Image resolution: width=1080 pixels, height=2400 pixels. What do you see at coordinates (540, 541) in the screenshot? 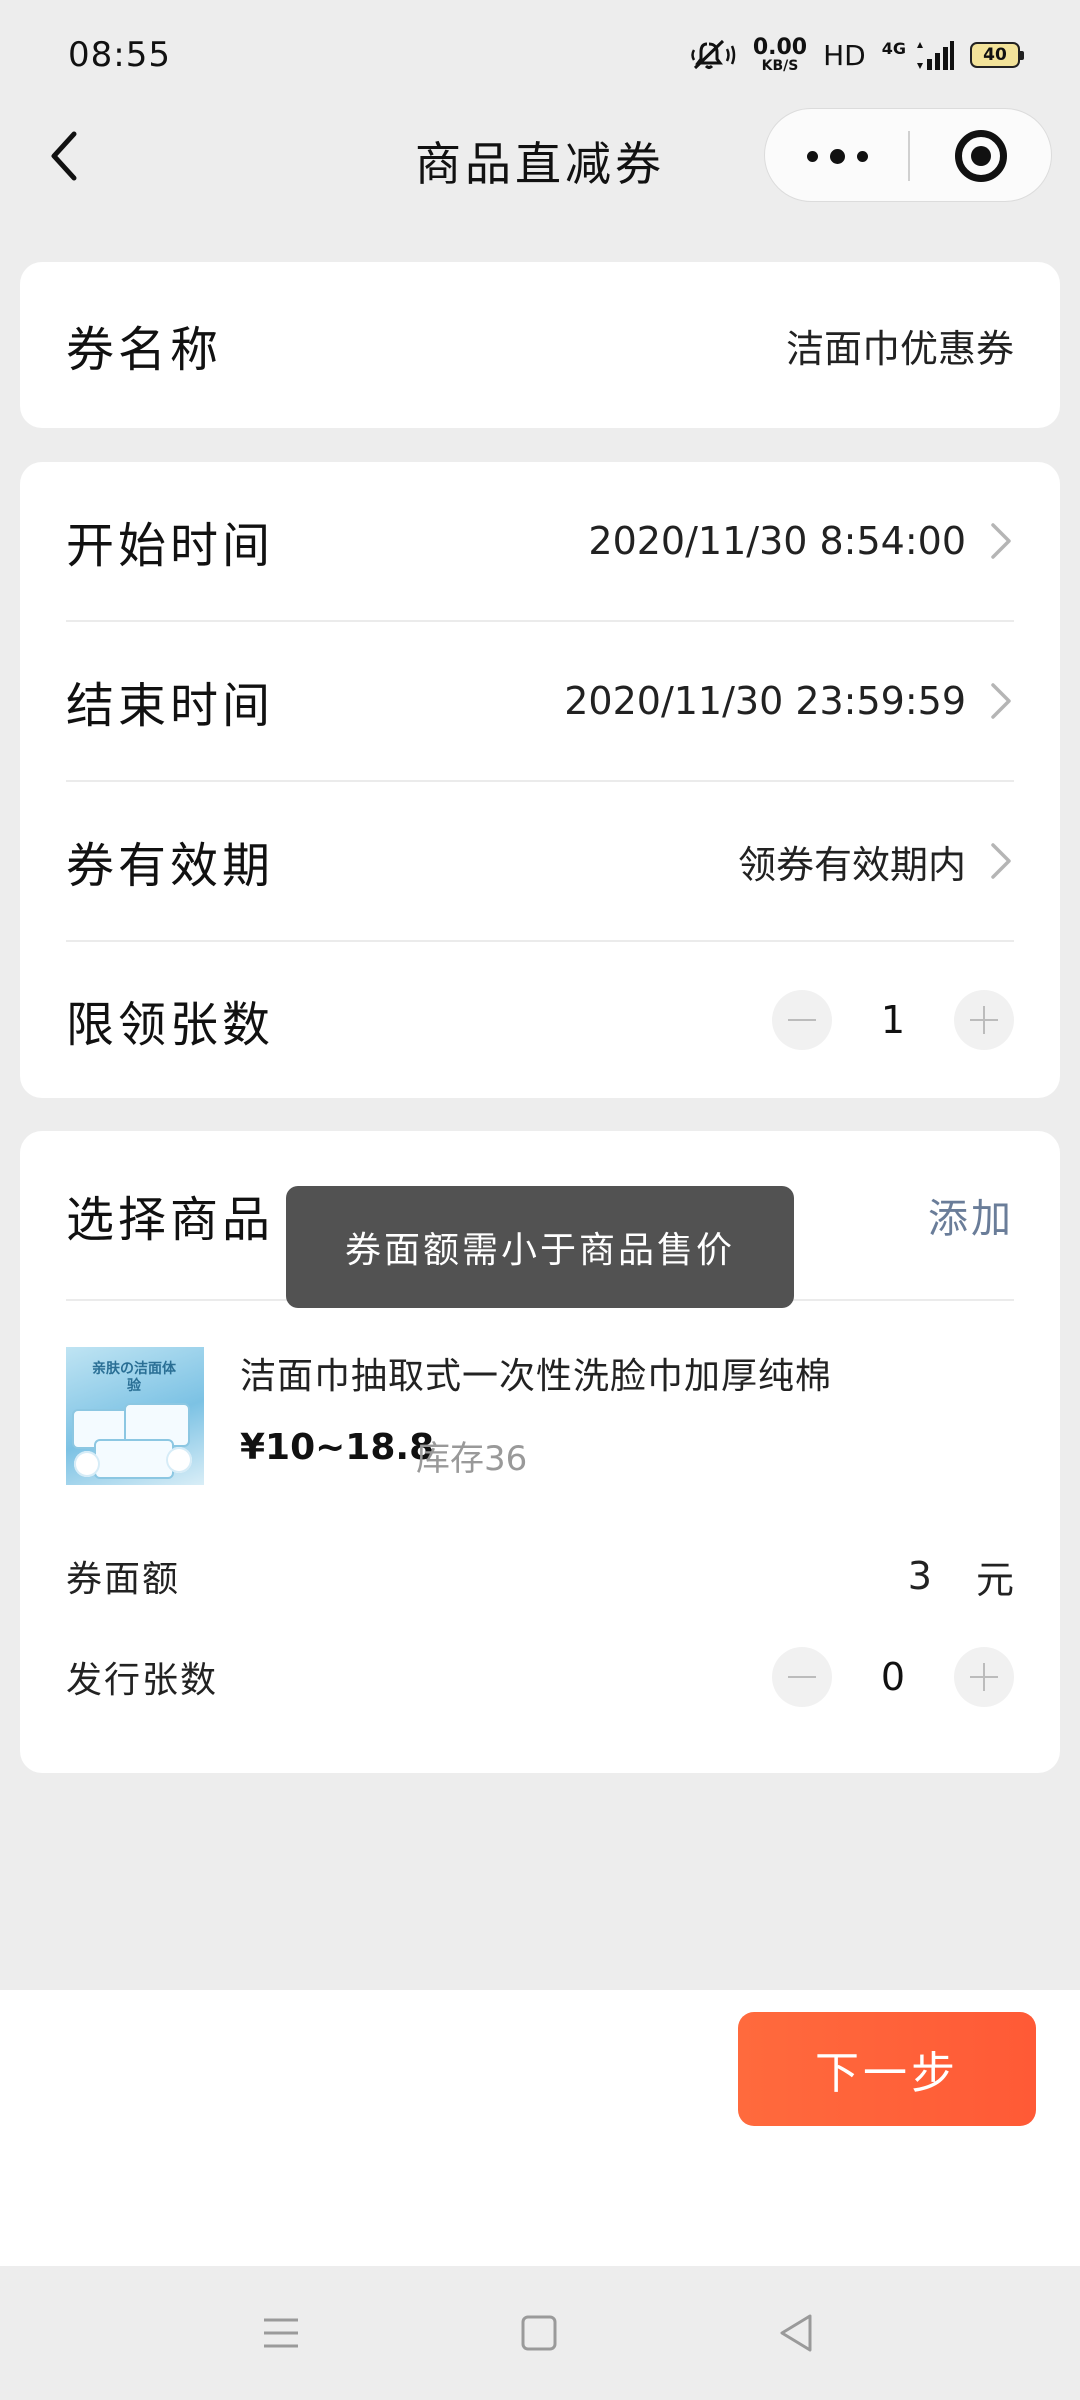
I see `start-time-row: 开始时间 2020/11/30 8:54:00` at bounding box center [540, 541].